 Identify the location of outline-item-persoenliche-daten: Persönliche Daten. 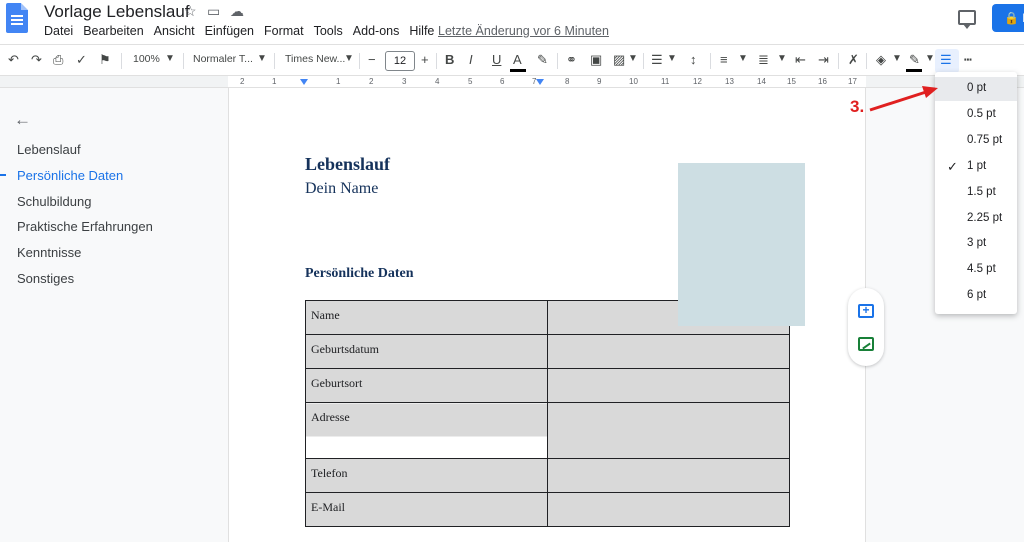
(70, 175).